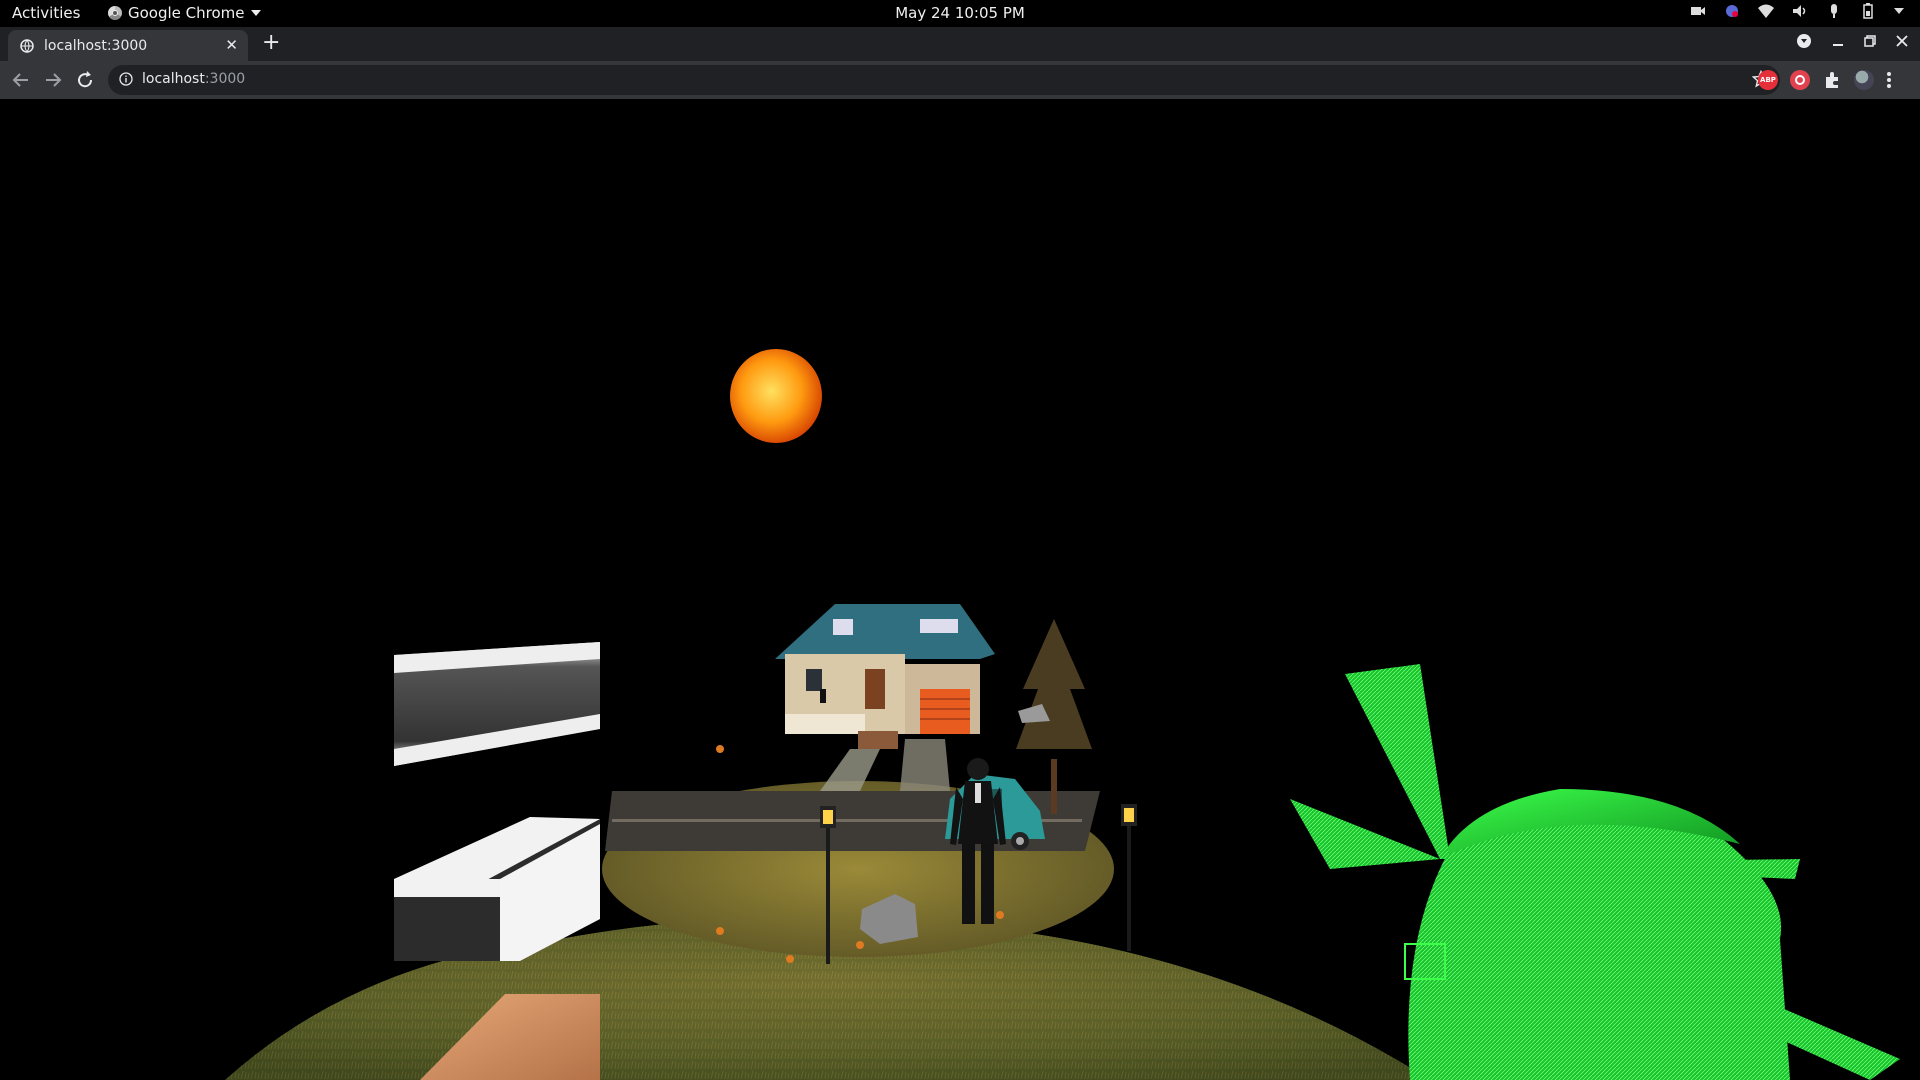 This screenshot has width=1920, height=1080. Describe the element at coordinates (1732, 11) in the screenshot. I see `notification-icon` at that location.